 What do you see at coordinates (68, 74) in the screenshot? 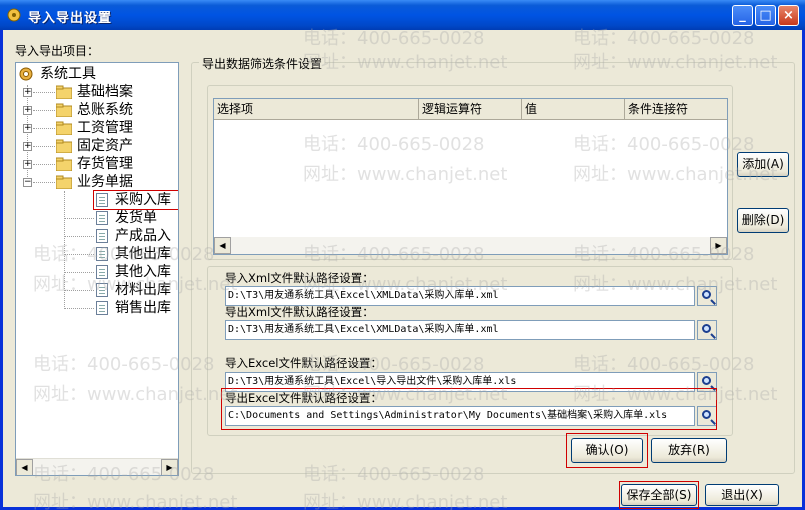
I see `tree-root-label: 系统工具` at bounding box center [68, 74].